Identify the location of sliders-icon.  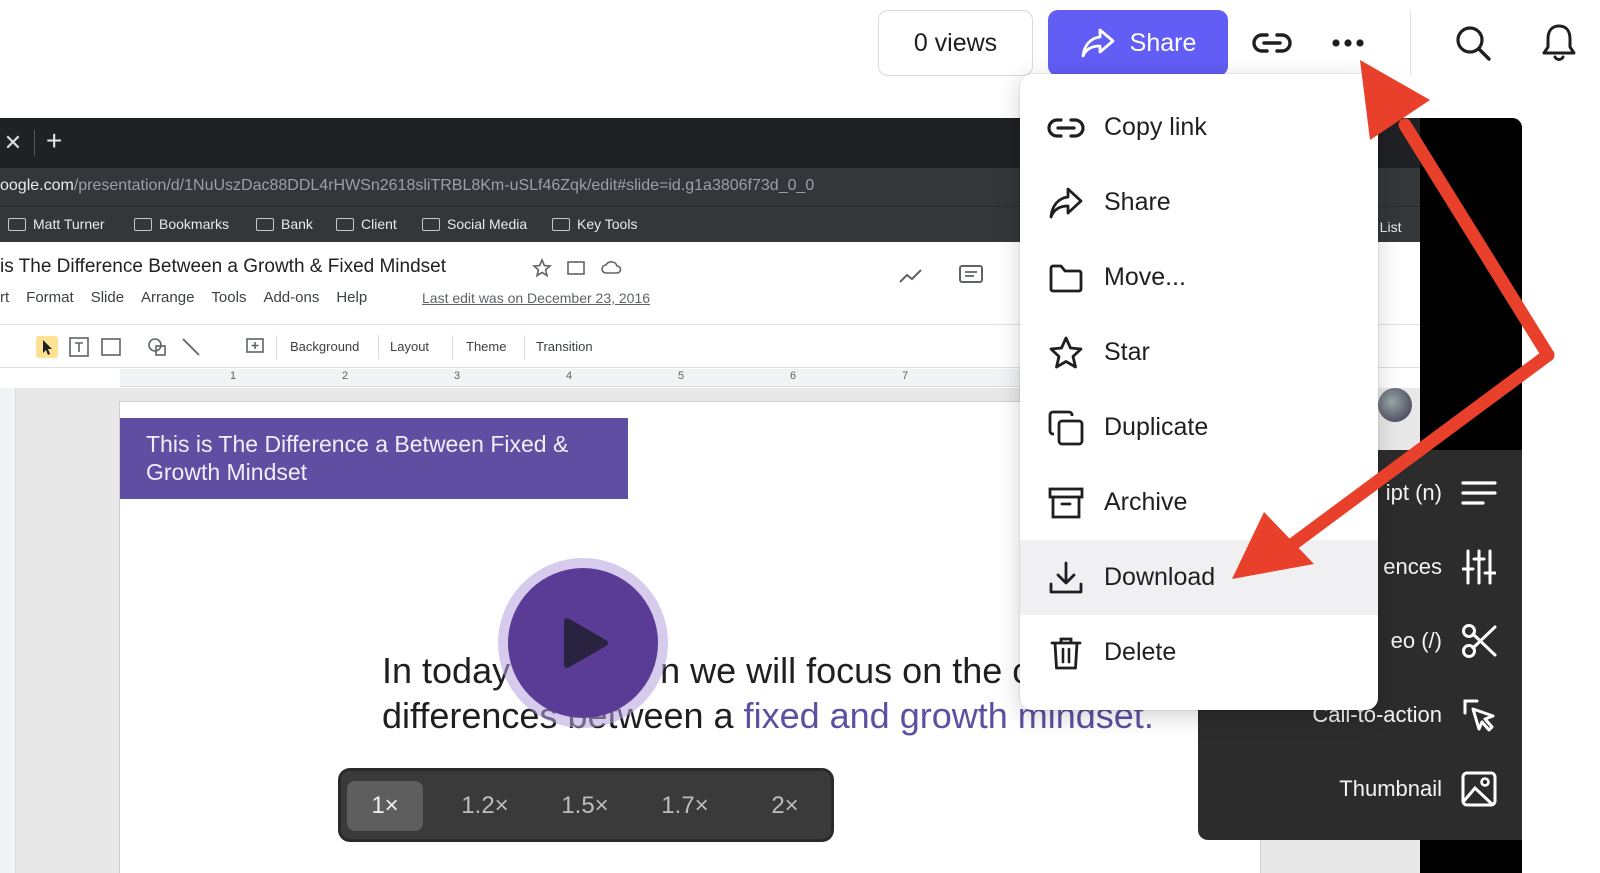
(1479, 567).